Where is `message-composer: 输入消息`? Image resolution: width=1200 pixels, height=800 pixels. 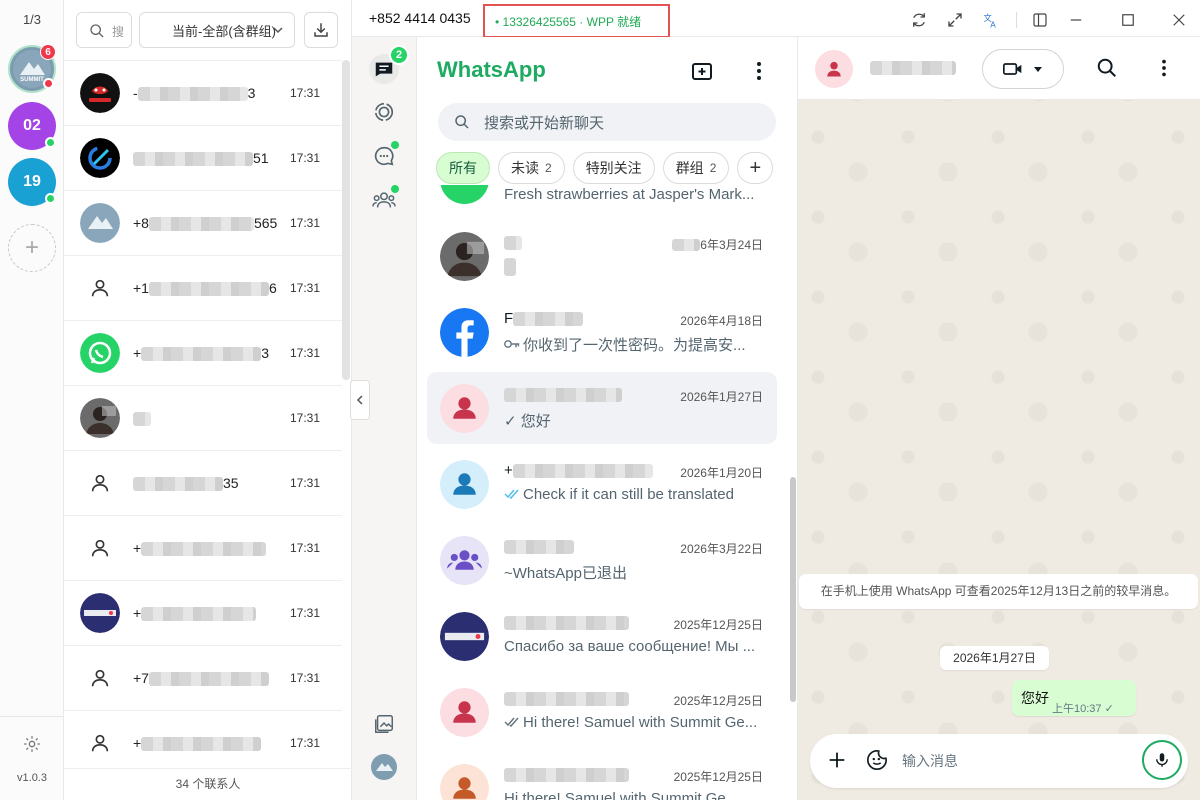
message-composer: 输入消息 is located at coordinates (999, 761).